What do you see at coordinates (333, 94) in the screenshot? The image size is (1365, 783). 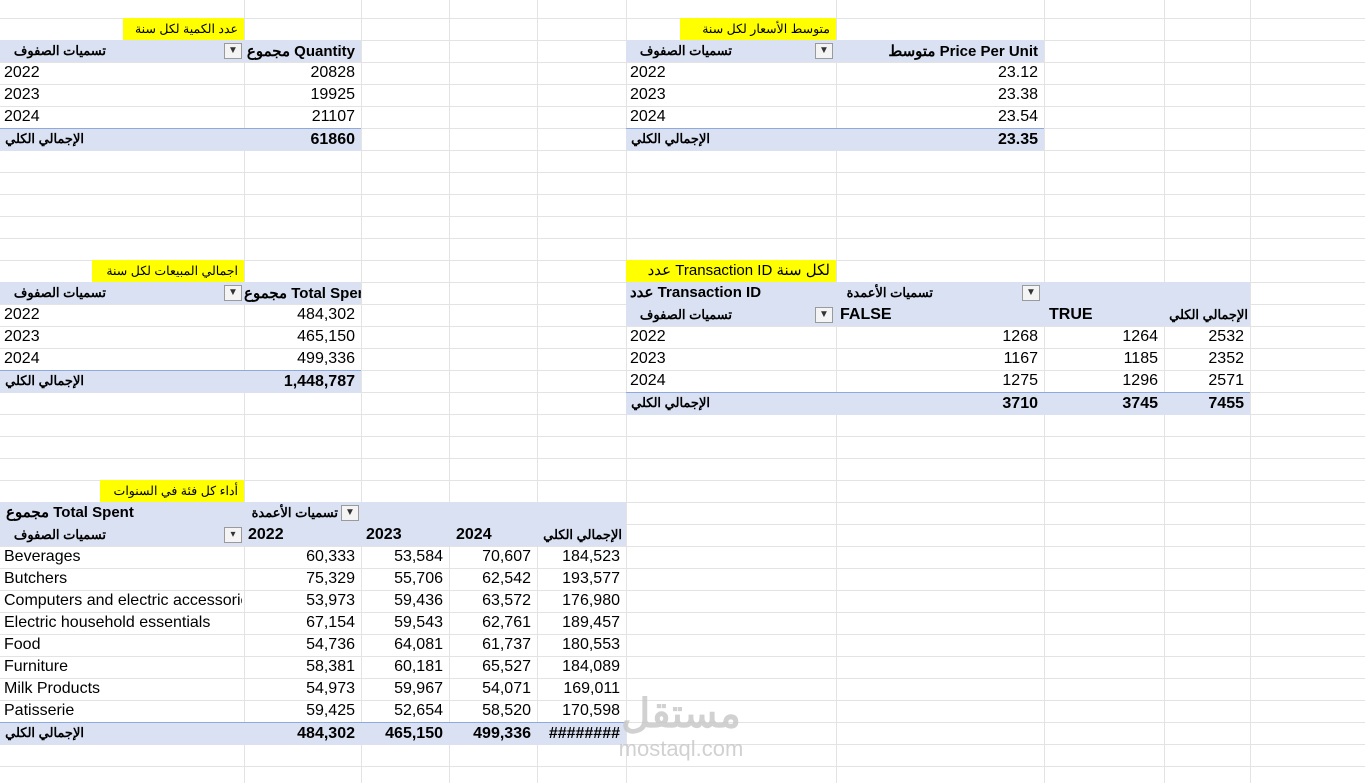 I see `row-value: 19925` at bounding box center [333, 94].